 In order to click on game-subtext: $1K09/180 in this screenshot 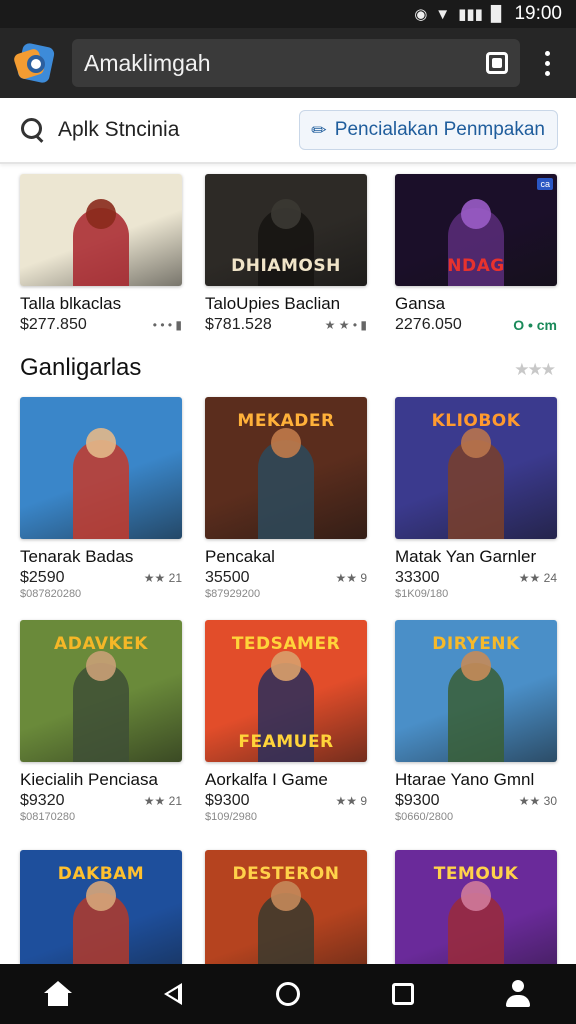, I will do `click(422, 594)`.